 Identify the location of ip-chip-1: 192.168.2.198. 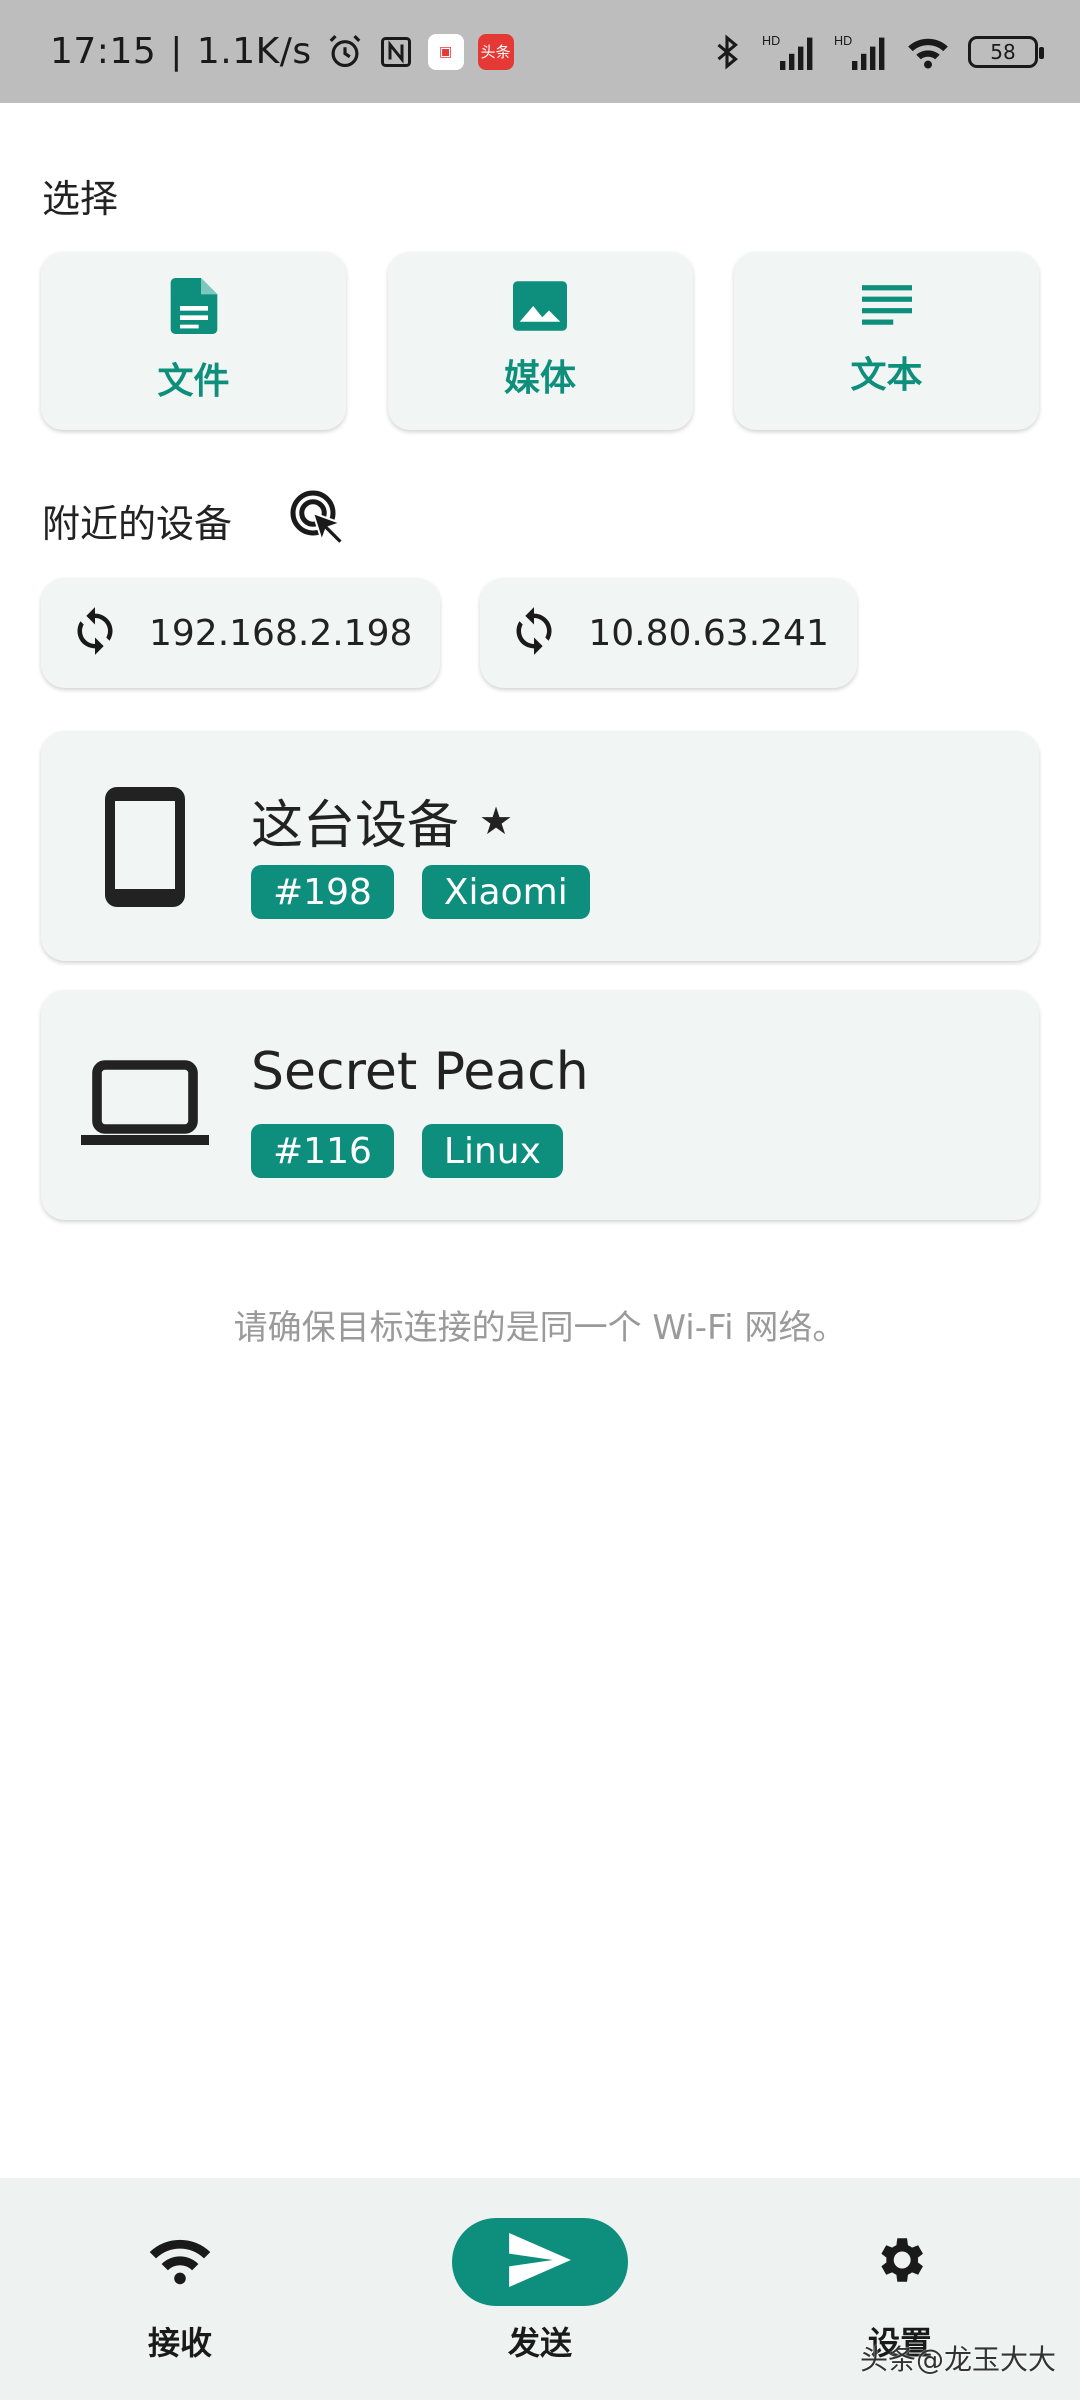
(241, 633).